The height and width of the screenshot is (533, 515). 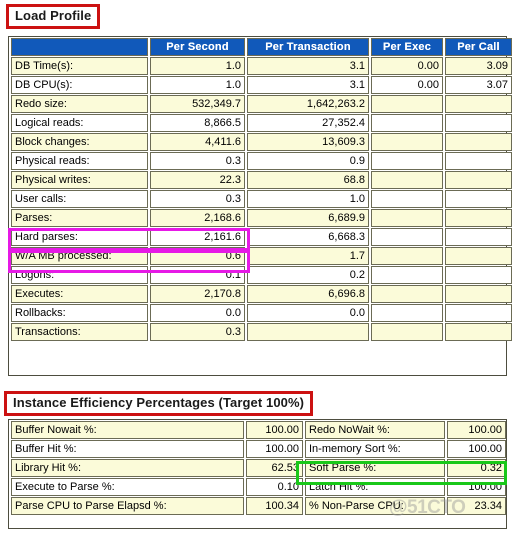 I want to click on efficiency-metric-label-left: Buffer Nowait %:, so click(x=127, y=430).